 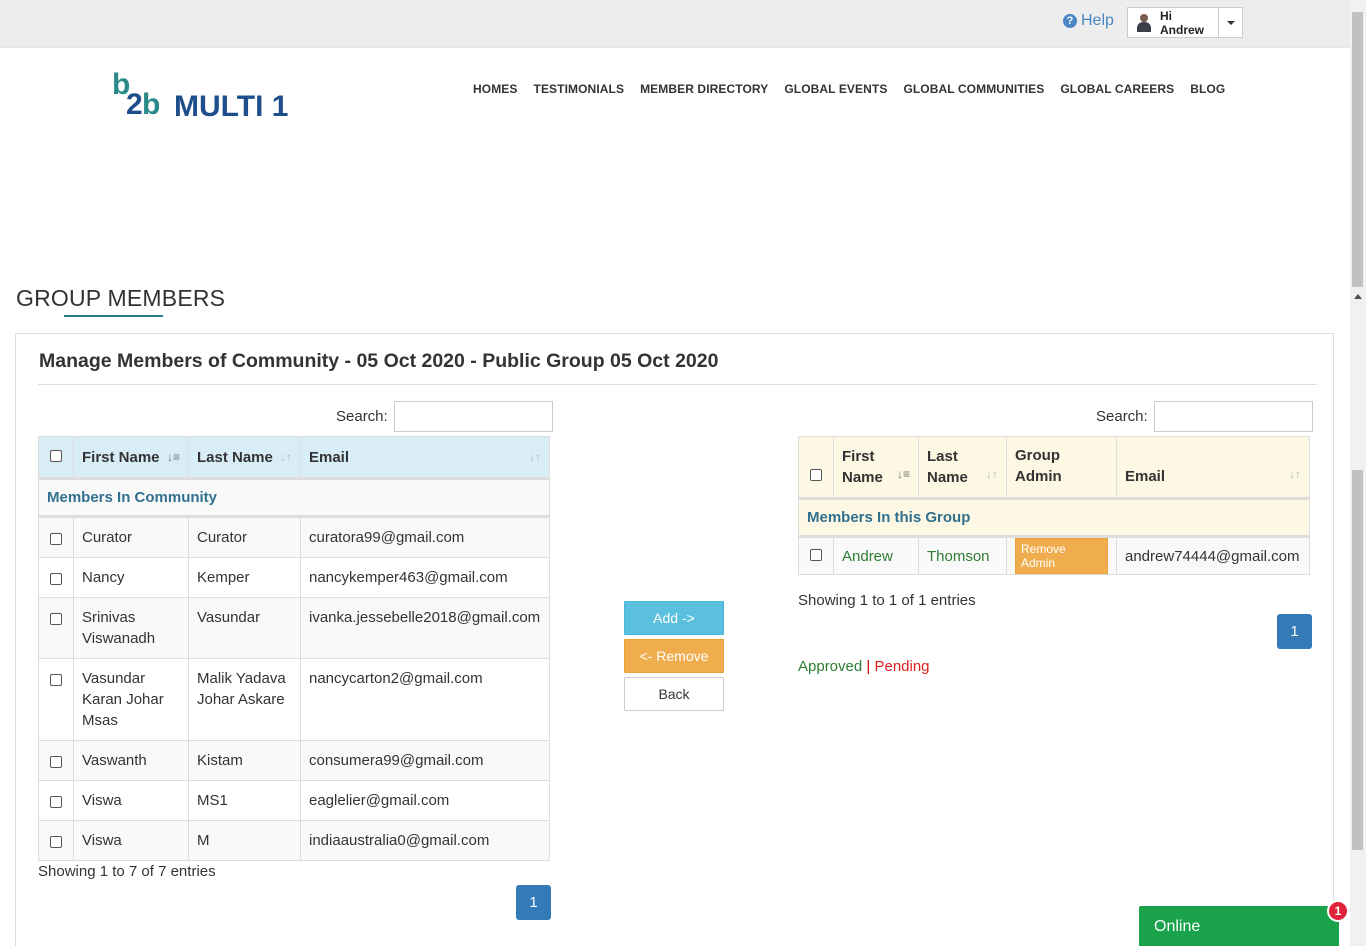 I want to click on svg-text: 2, so click(x=134, y=104).